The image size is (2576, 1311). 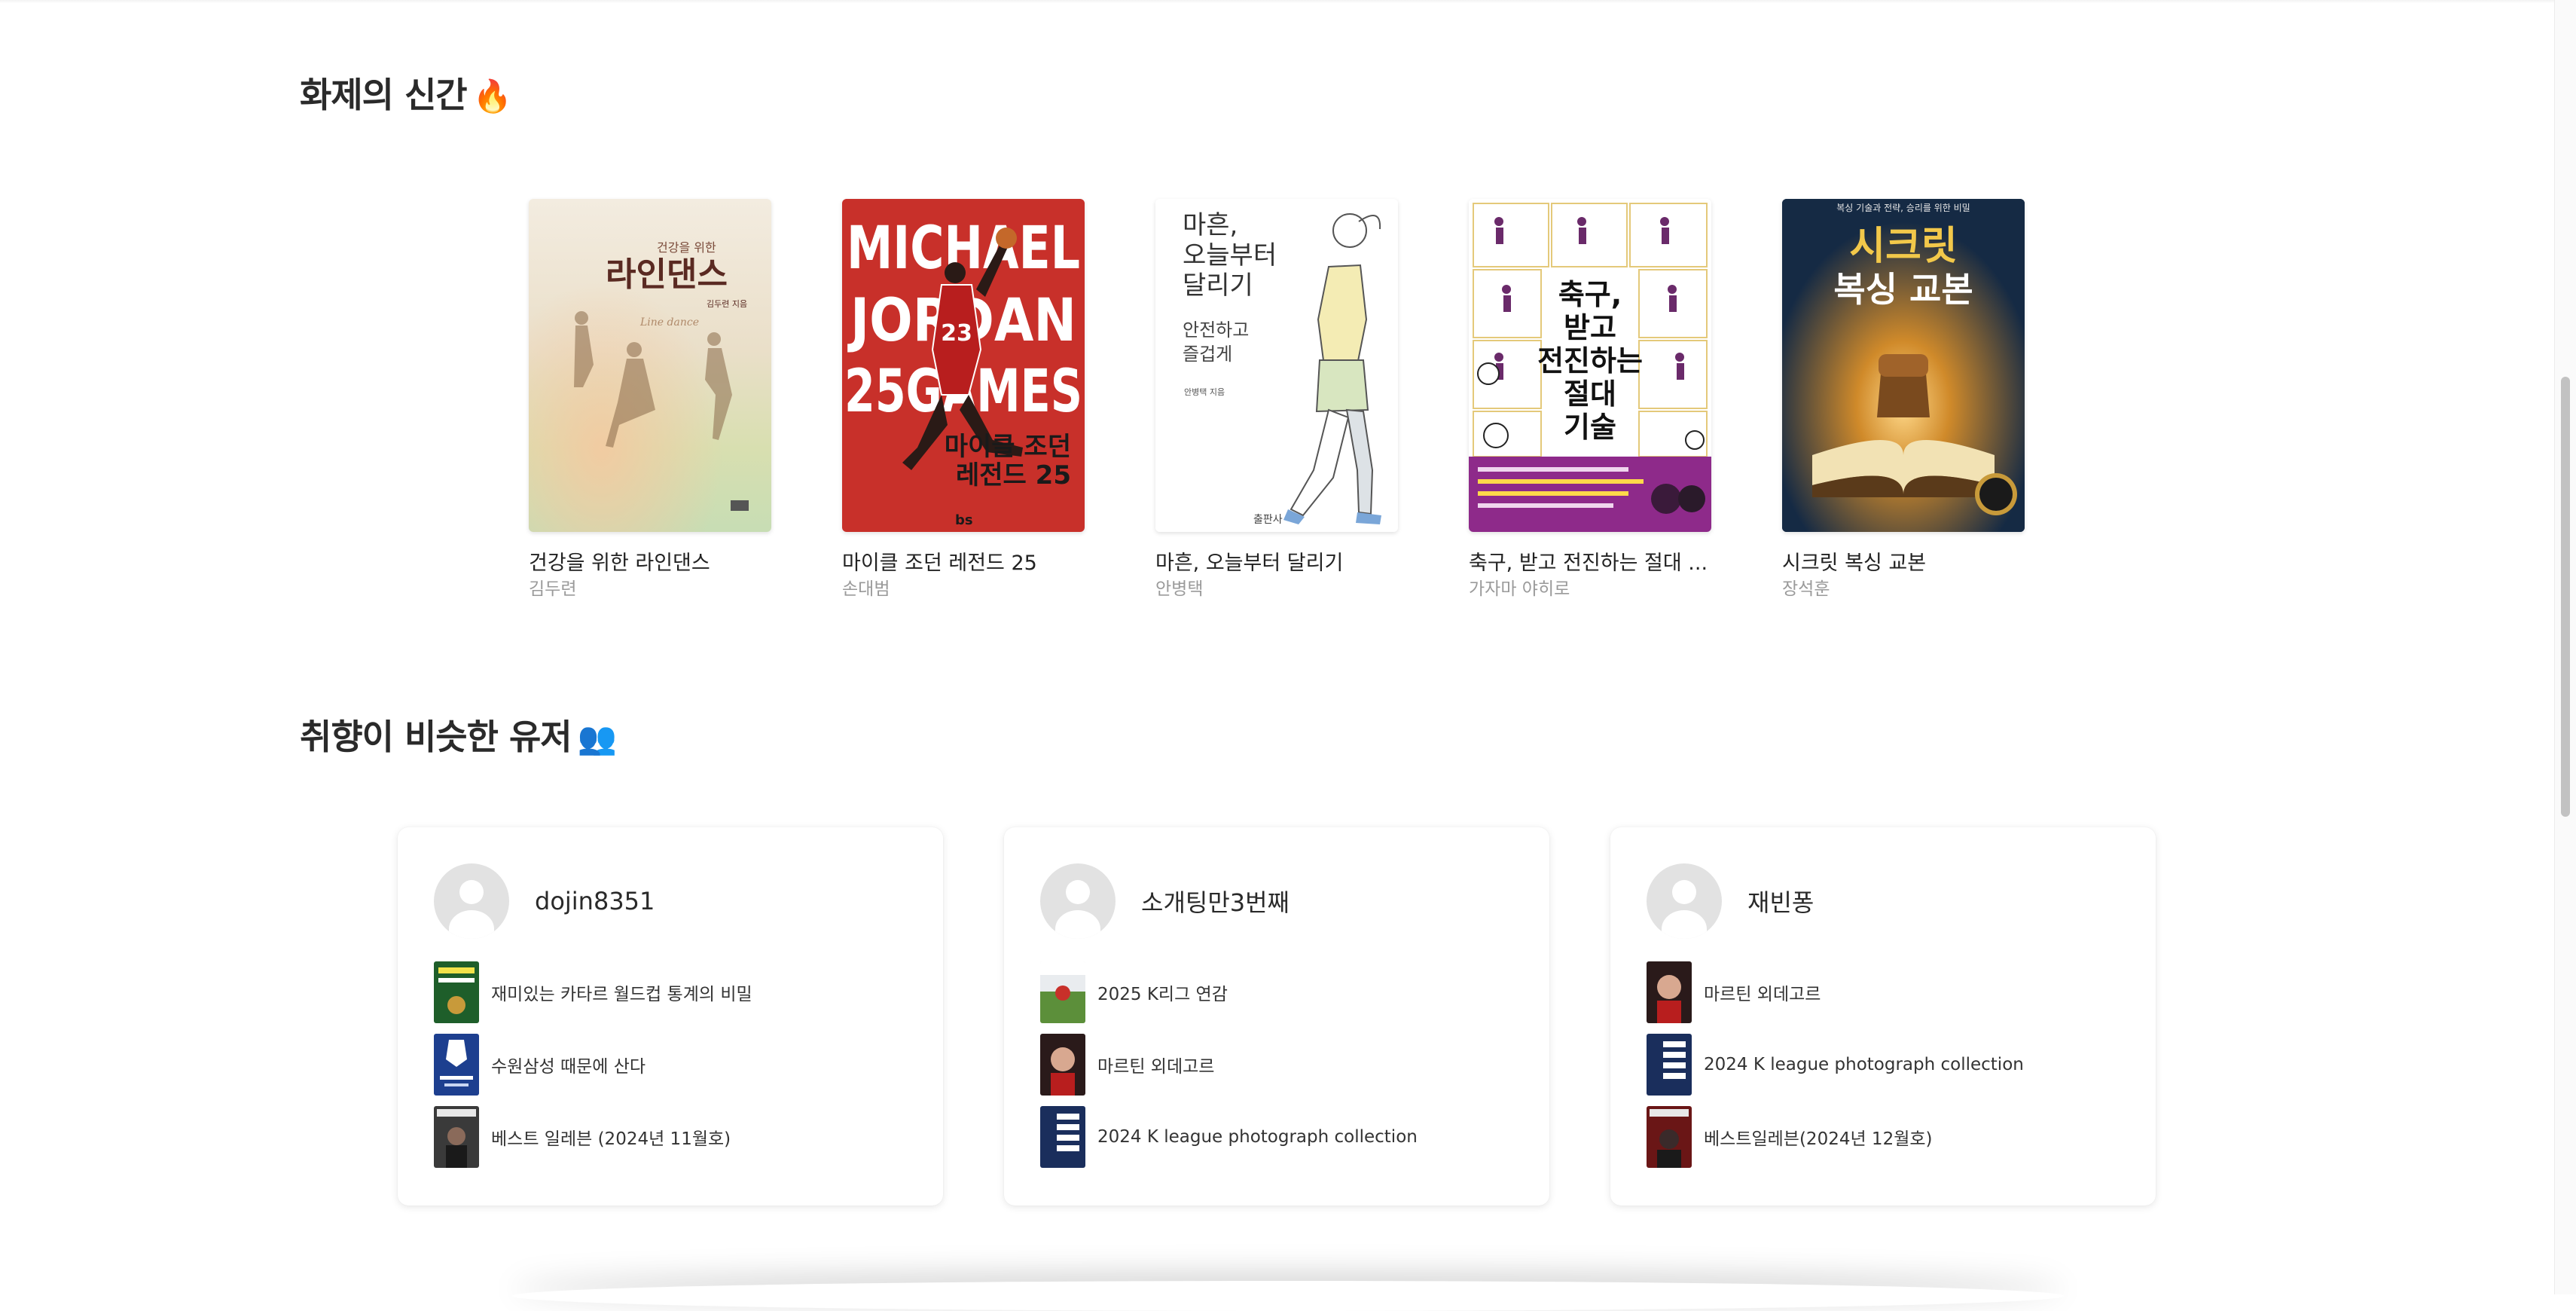 What do you see at coordinates (1230, 255) in the screenshot?
I see `cover-text: 오늘부터` at bounding box center [1230, 255].